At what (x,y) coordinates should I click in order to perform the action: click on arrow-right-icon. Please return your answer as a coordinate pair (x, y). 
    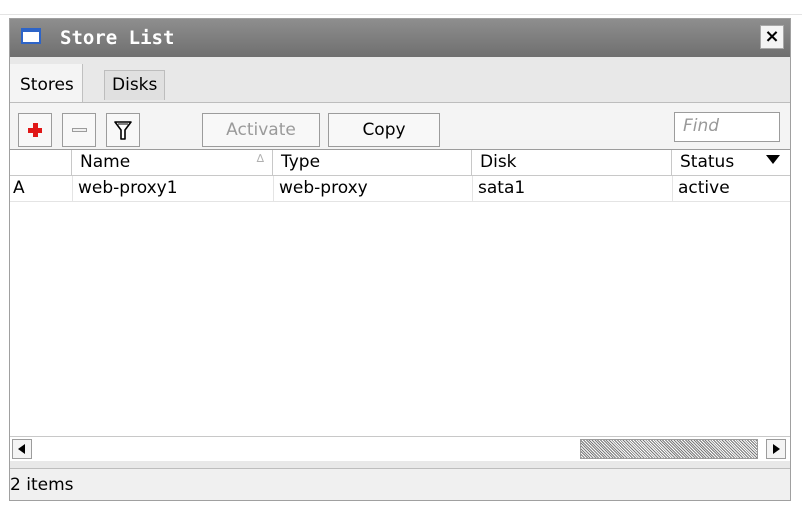
    Looking at the image, I should click on (776, 449).